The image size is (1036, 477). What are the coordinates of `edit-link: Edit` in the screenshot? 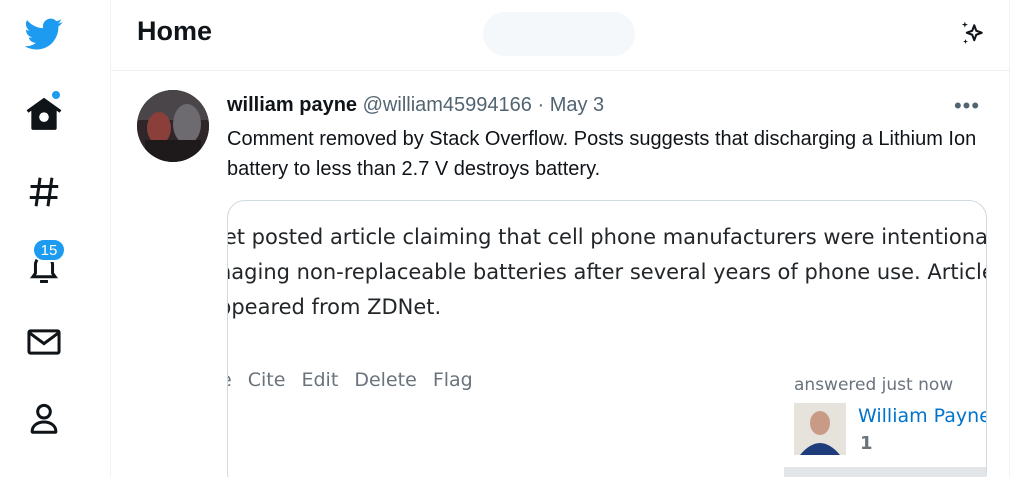 It's located at (320, 380).